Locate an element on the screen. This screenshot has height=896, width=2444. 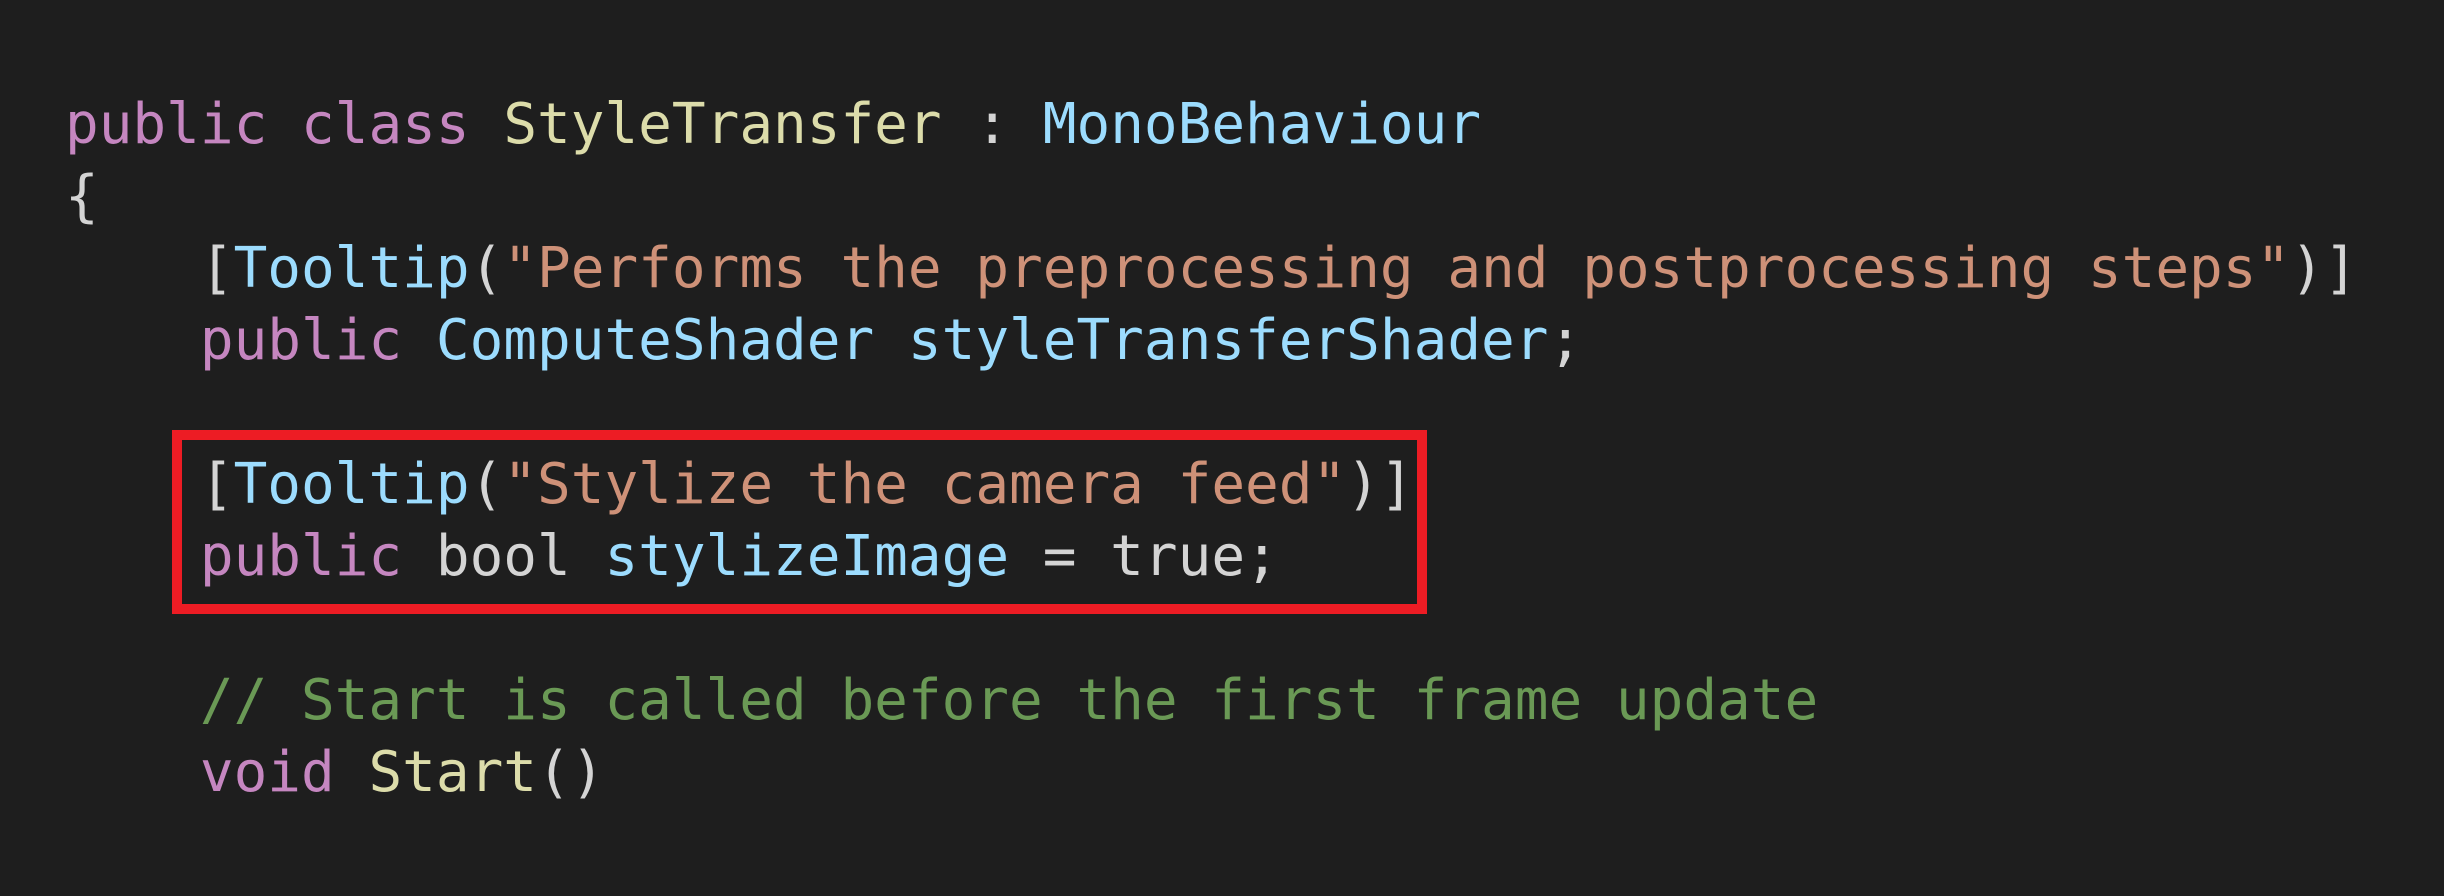
code-text: : is located at coordinates (992, 124).